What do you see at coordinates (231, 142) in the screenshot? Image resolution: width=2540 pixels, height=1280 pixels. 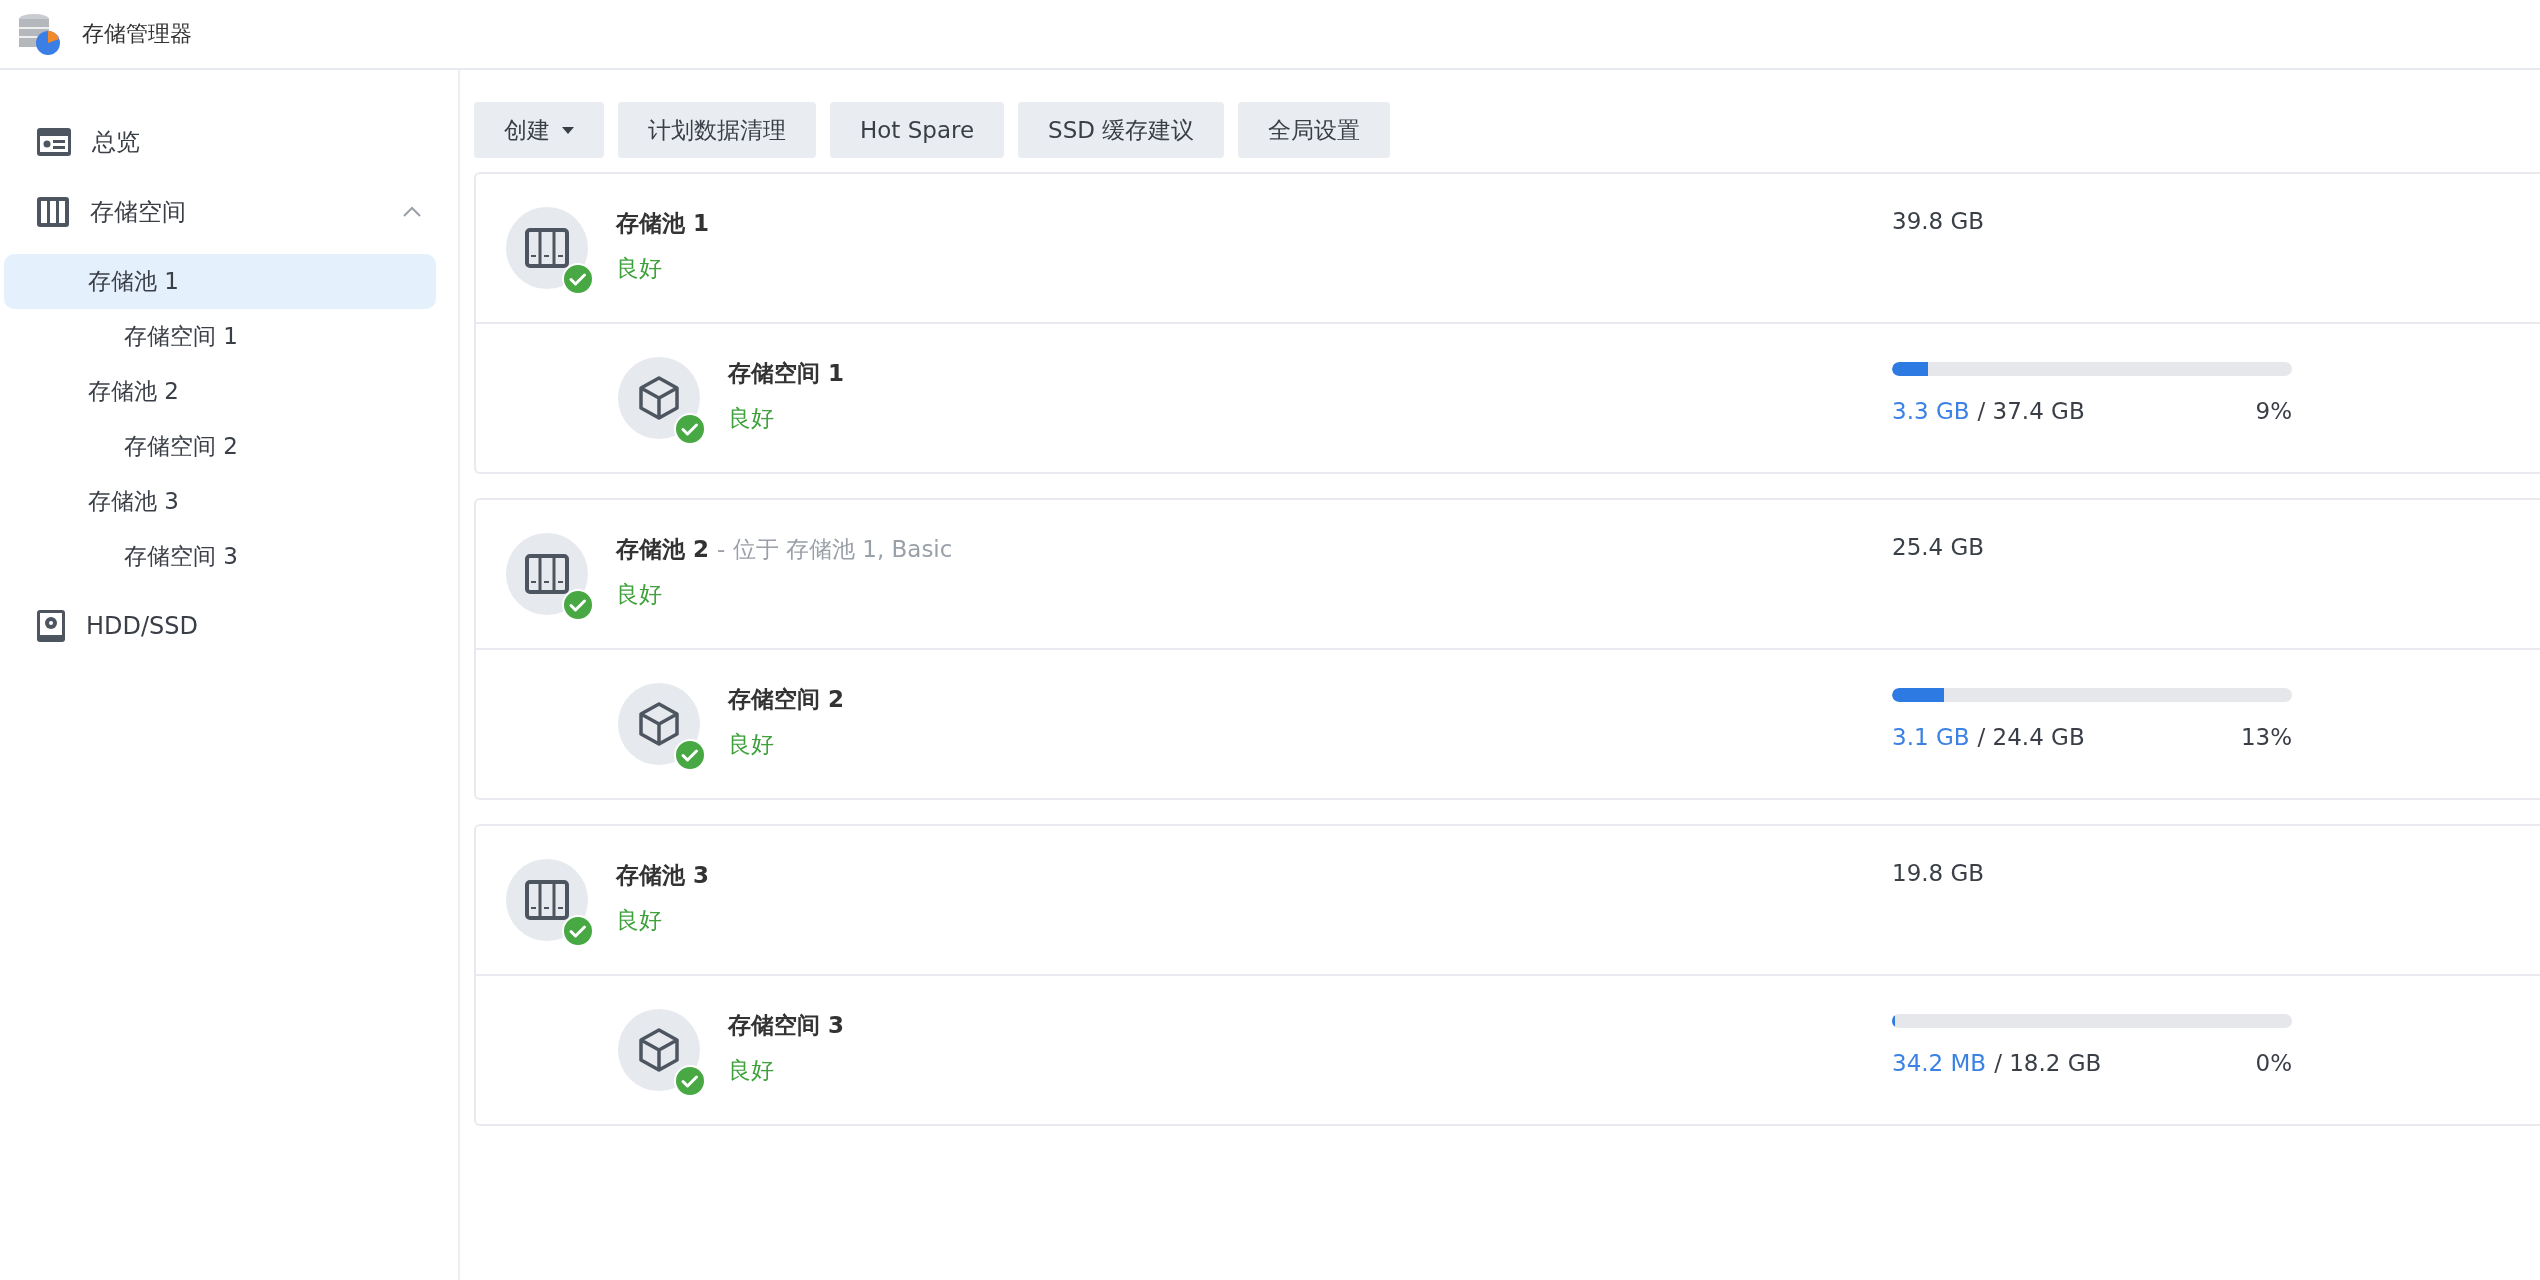 I see `sidebar-item: 总览` at bounding box center [231, 142].